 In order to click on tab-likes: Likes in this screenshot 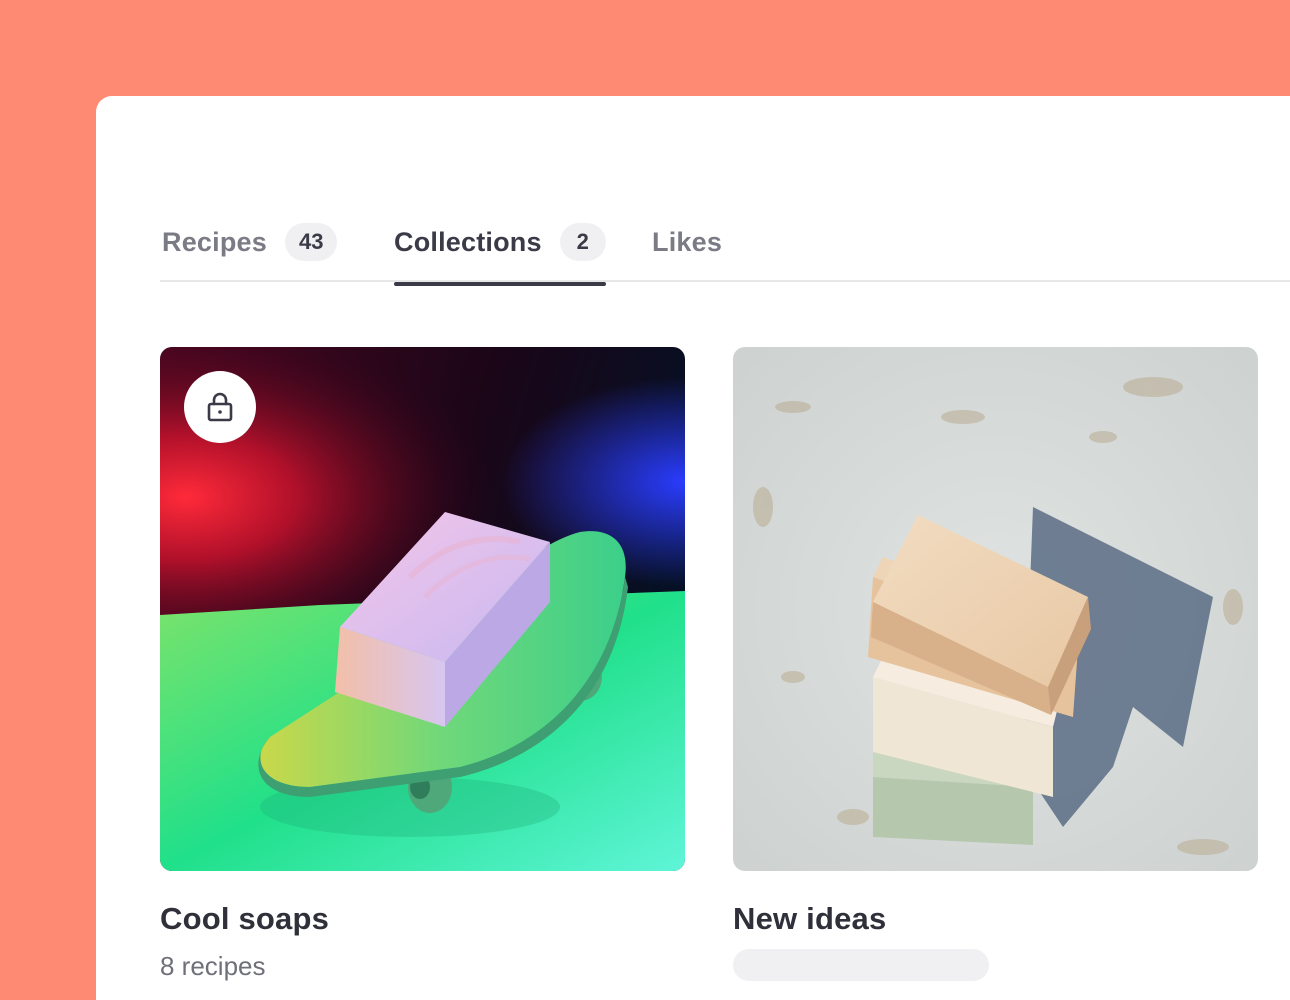, I will do `click(687, 242)`.